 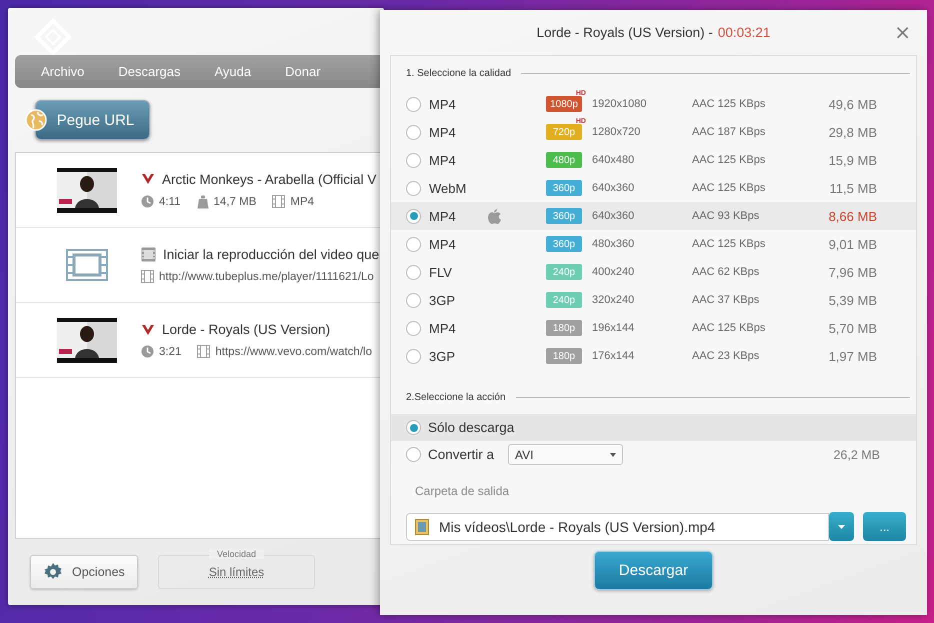 What do you see at coordinates (271, 254) in the screenshot?
I see `video-title: Iniciar la reproducción del video que` at bounding box center [271, 254].